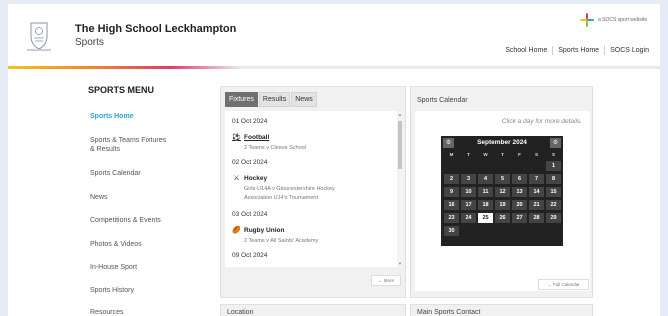 The image size is (668, 316). Describe the element at coordinates (468, 179) in the screenshot. I see `calendar-day: 3` at that location.